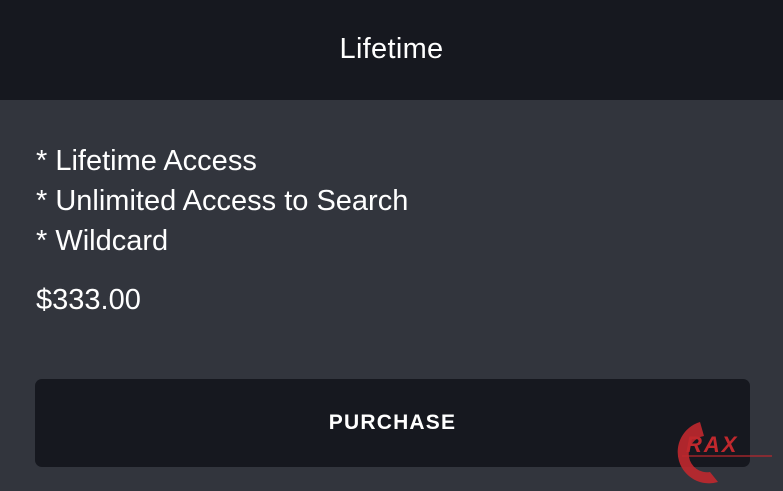 This screenshot has height=491, width=783. What do you see at coordinates (712, 444) in the screenshot?
I see `svg-text: RAX` at bounding box center [712, 444].